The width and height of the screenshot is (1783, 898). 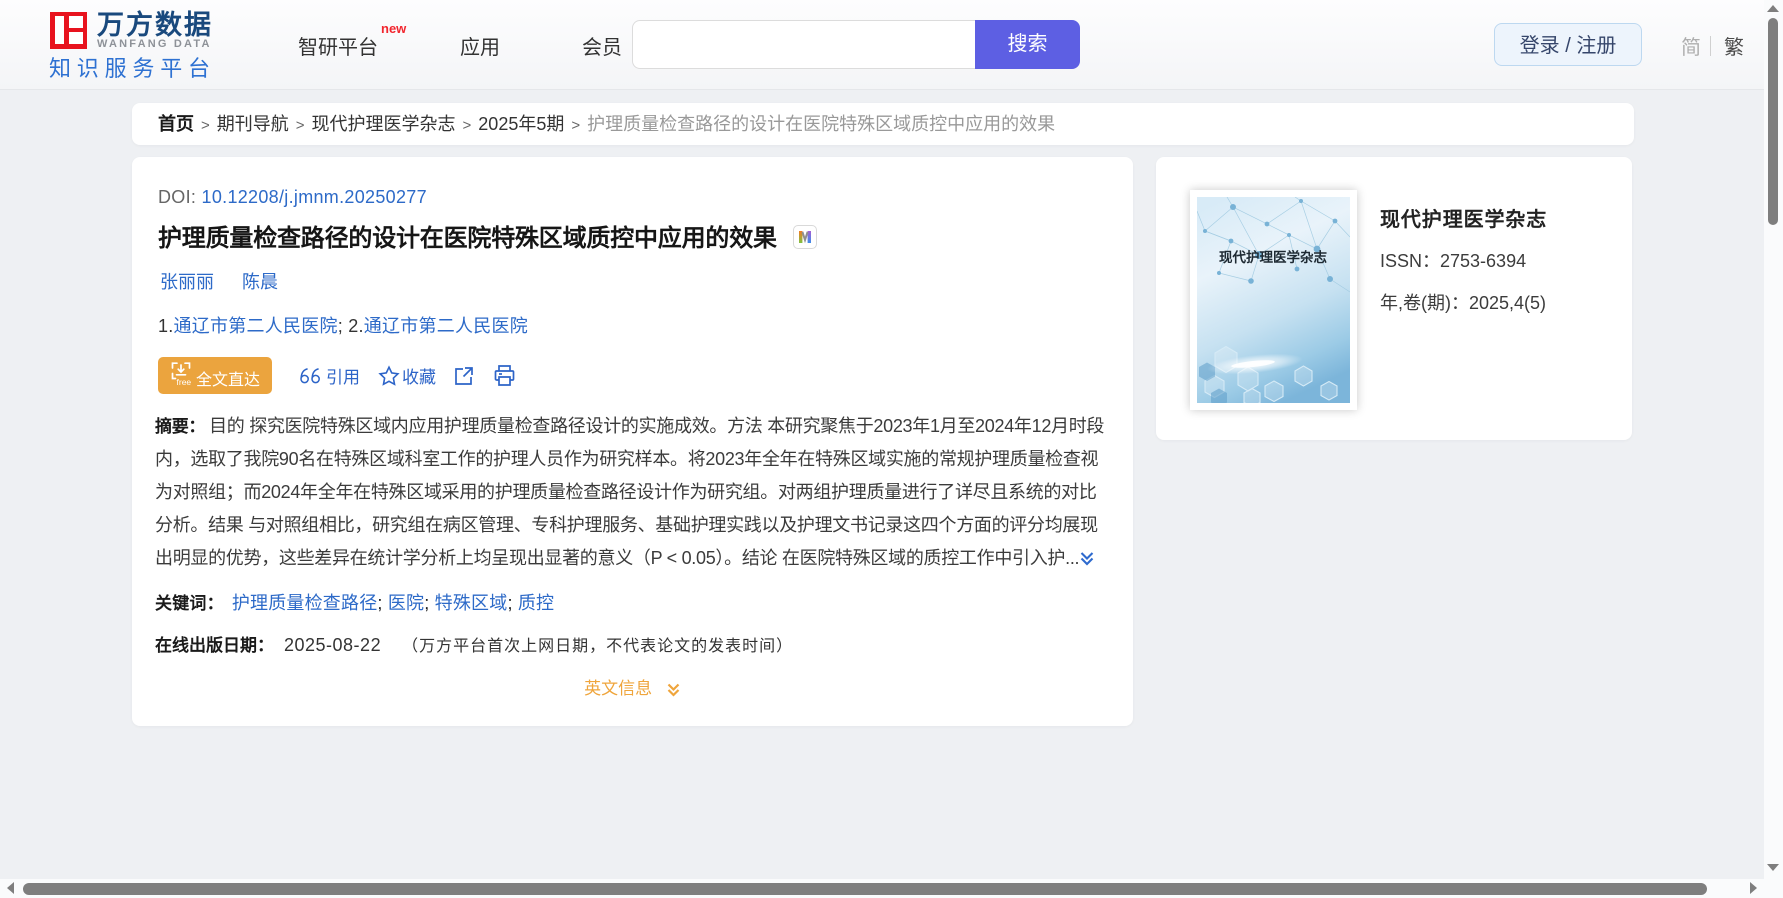 I want to click on svg-text: 现代护理医学杂志, so click(x=1273, y=257).